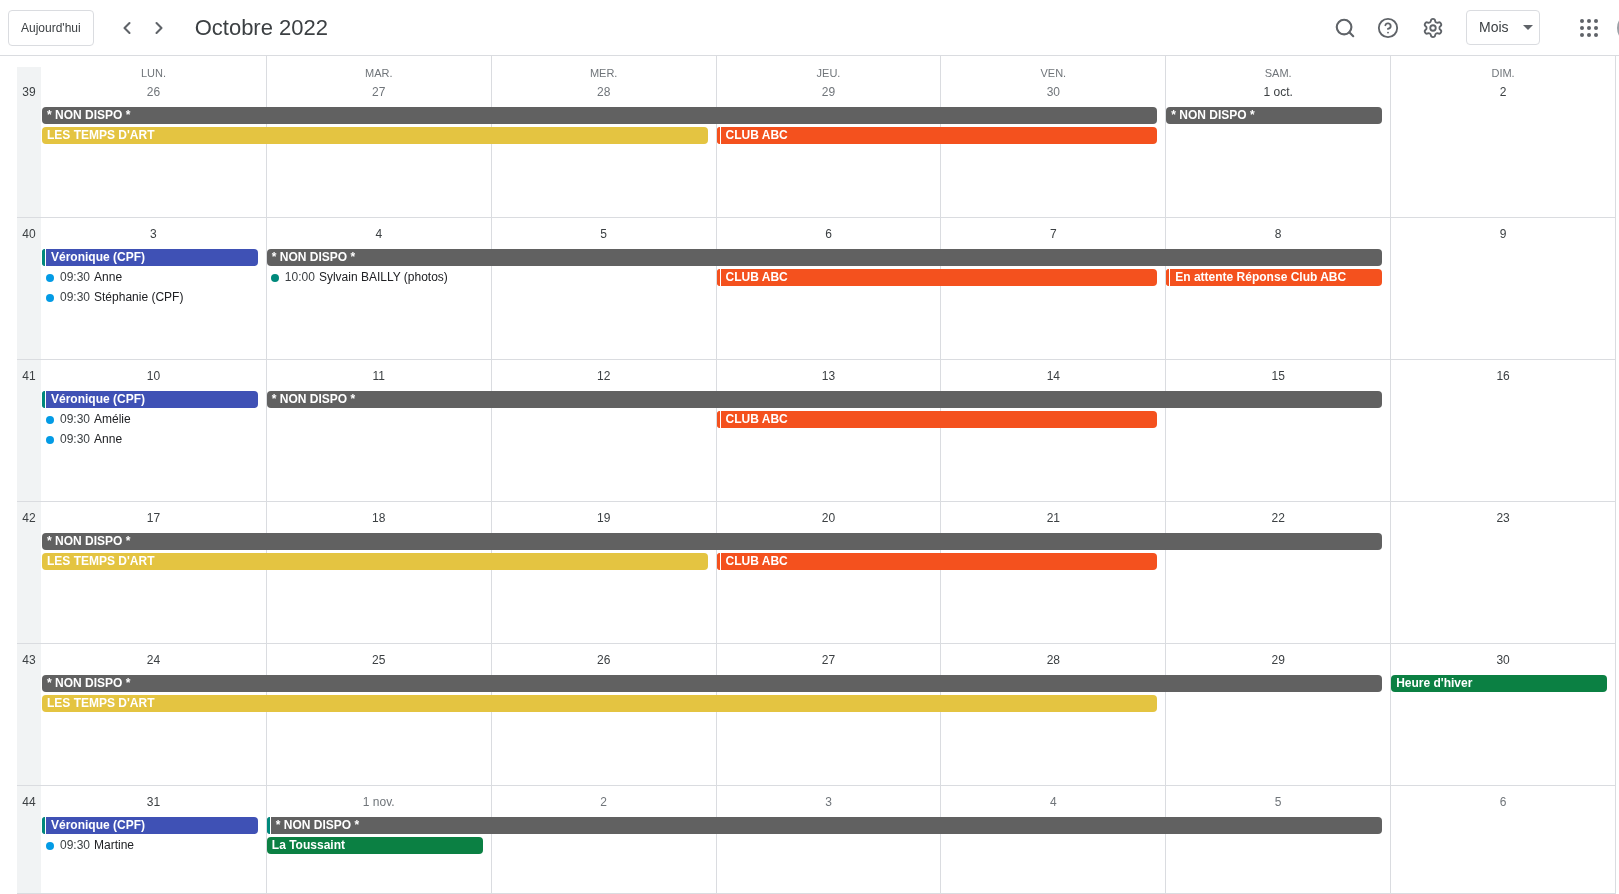 The image size is (1619, 894). What do you see at coordinates (1433, 27) in the screenshot?
I see `settings-icon` at bounding box center [1433, 27].